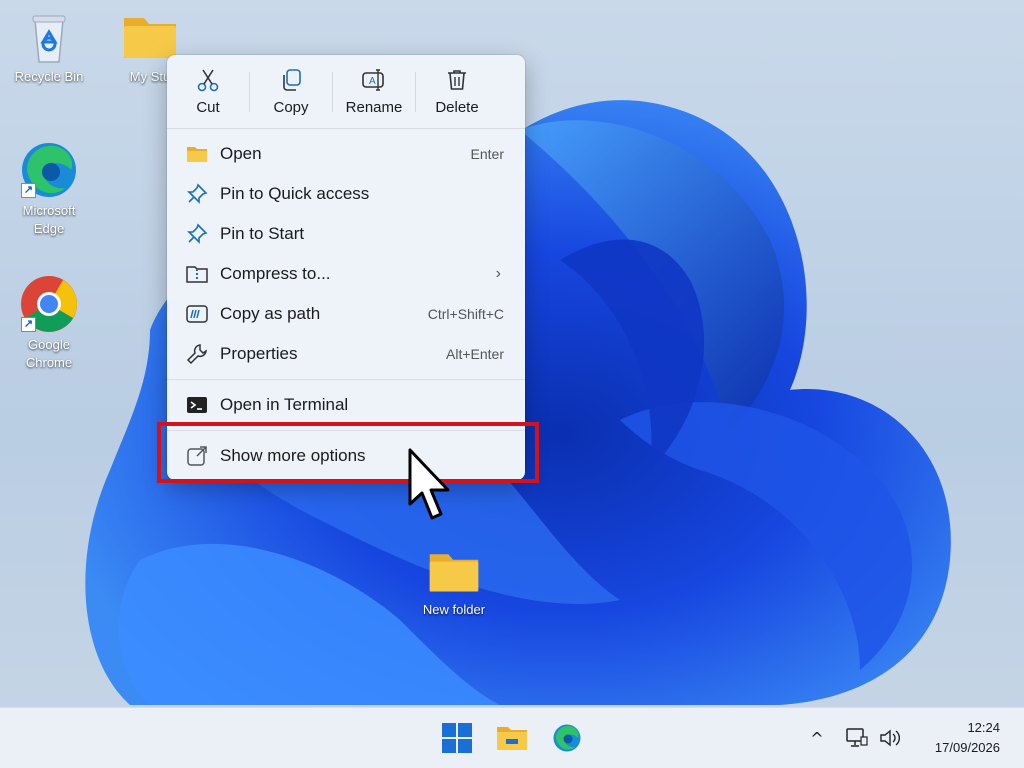  I want to click on desktop-icon-google-chrome: ↗ Google Chrome, so click(49, 323).